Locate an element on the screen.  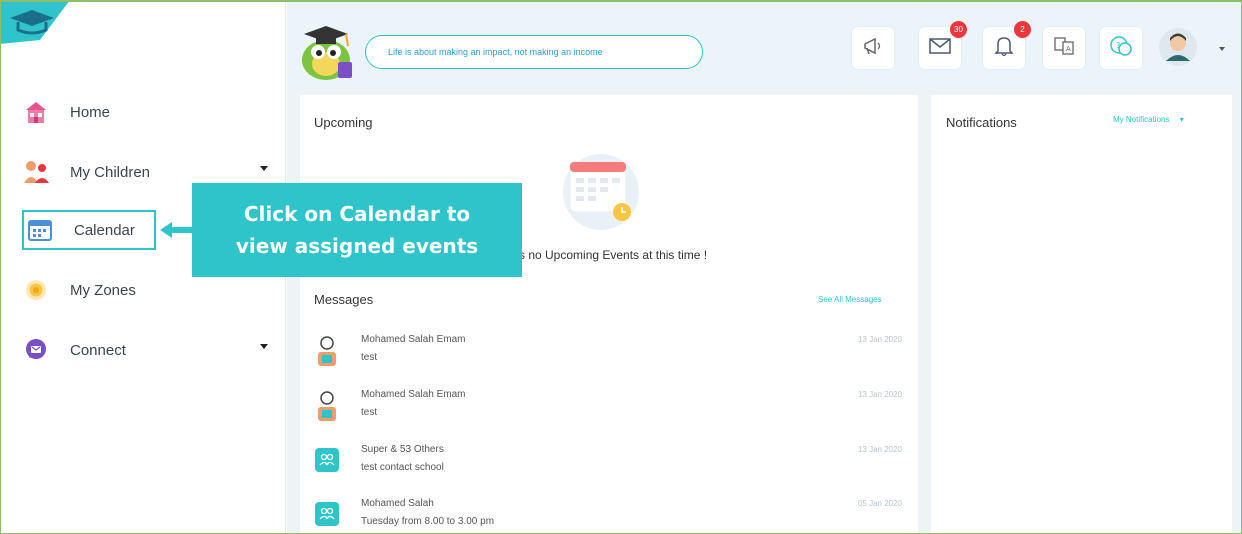
sidebar-item-home: Home is located at coordinates (151, 112).